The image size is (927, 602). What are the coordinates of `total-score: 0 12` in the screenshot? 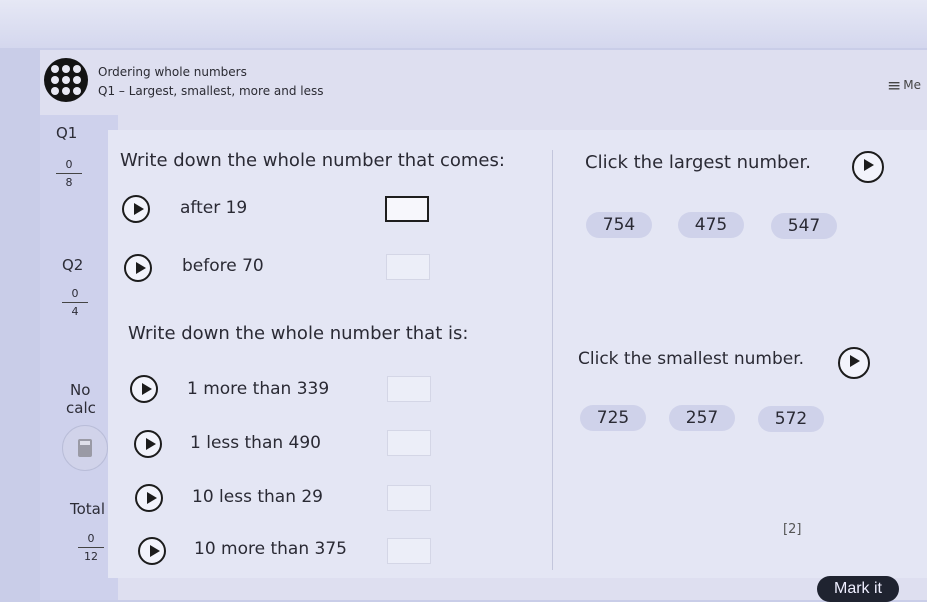 It's located at (91, 547).